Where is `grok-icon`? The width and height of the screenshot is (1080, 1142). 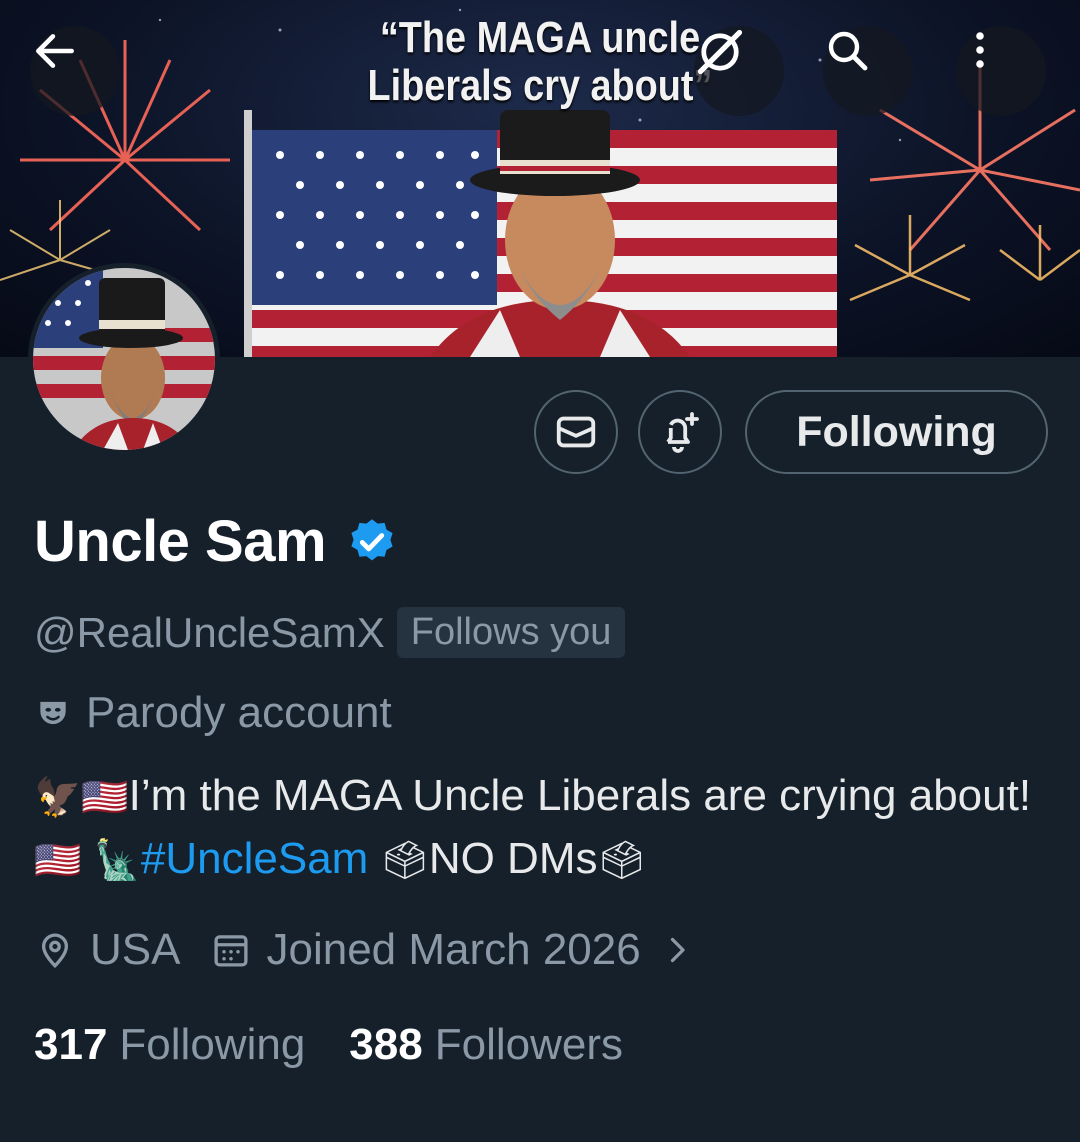 grok-icon is located at coordinates (720, 52).